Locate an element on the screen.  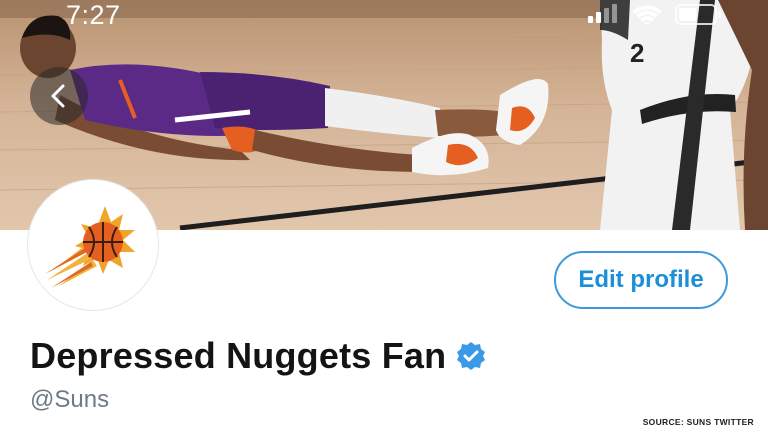
source-credit: SOURCE: SUNS TWITTER is located at coordinates (698, 422).